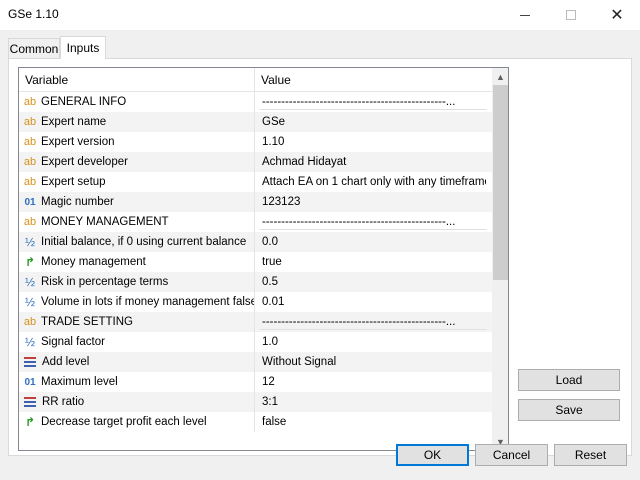  I want to click on variable-cell: ab GENERAL INFO, so click(137, 102).